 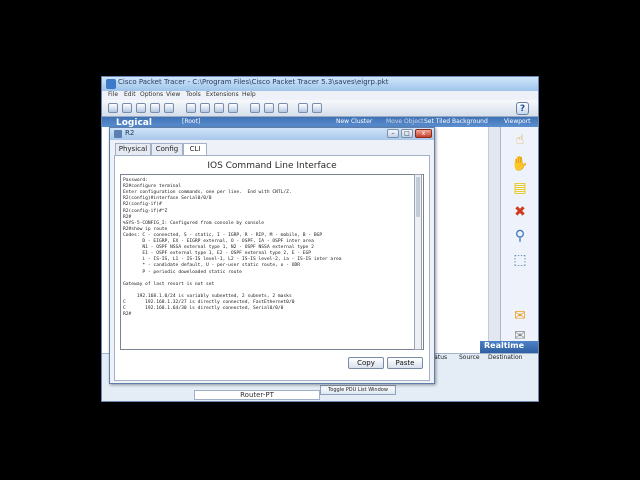 What do you see at coordinates (504, 345) in the screenshot?
I see `realtime-mode-label: Realtime` at bounding box center [504, 345].